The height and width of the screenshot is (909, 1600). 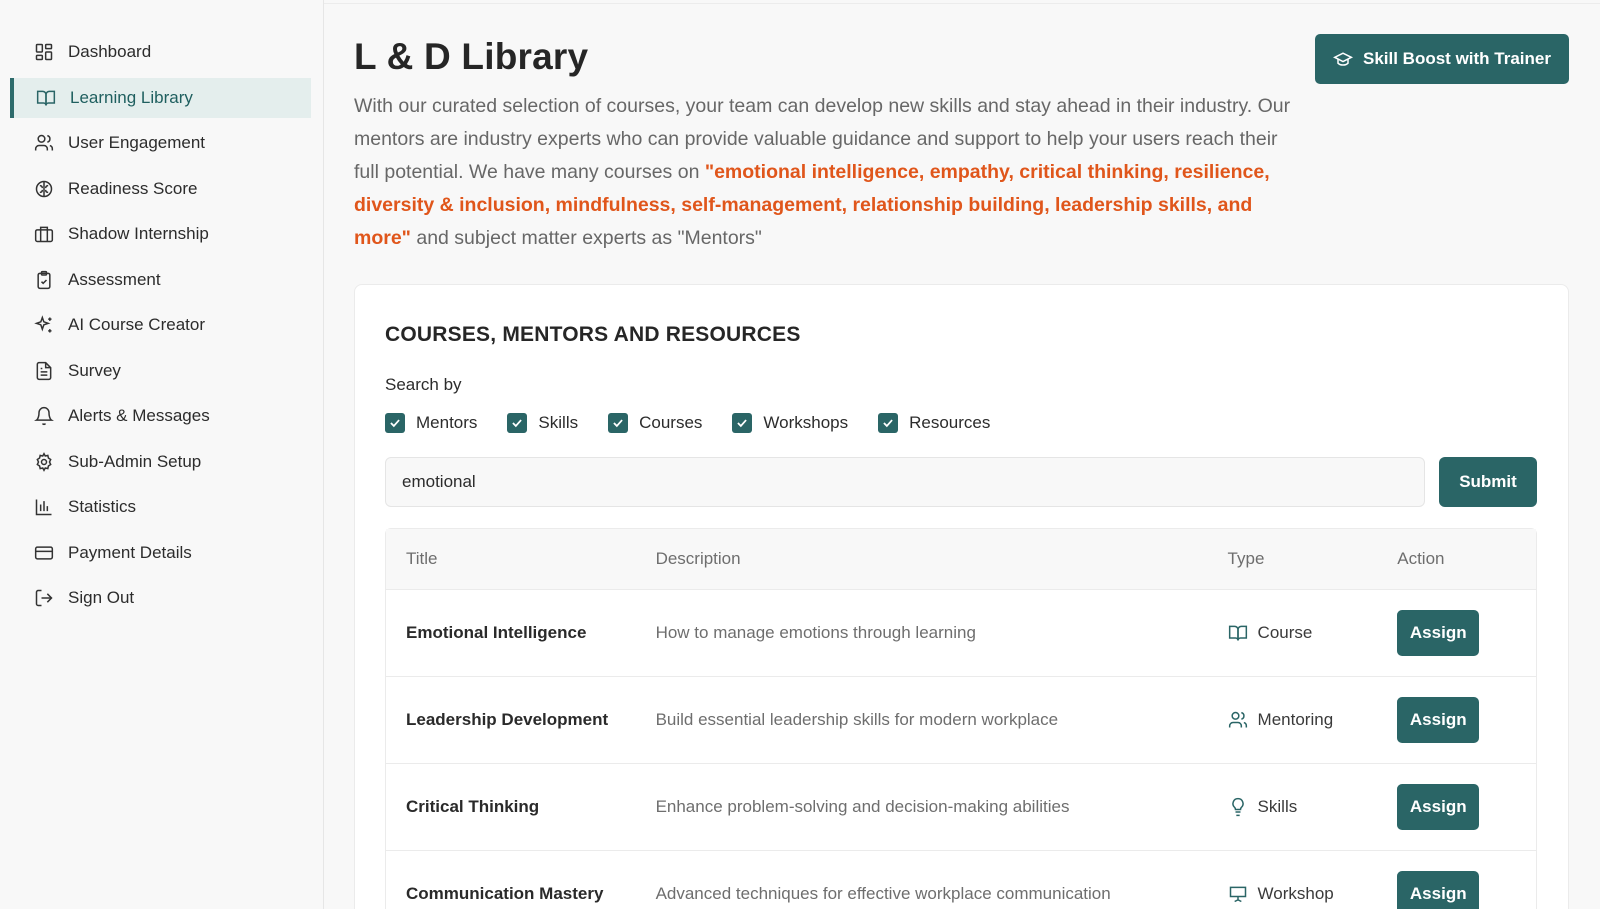 What do you see at coordinates (44, 461) in the screenshot?
I see `gear-icon` at bounding box center [44, 461].